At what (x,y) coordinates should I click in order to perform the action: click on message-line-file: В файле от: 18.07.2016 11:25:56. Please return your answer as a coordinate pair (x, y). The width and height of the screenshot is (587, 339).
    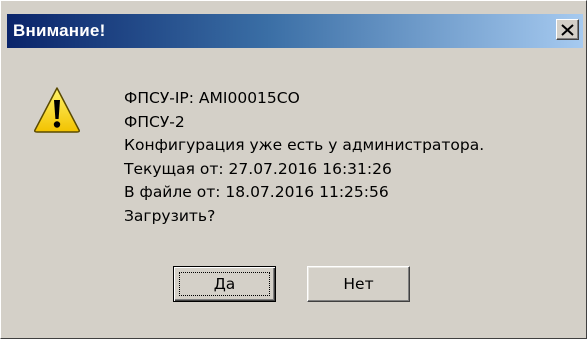
    Looking at the image, I should click on (256, 192).